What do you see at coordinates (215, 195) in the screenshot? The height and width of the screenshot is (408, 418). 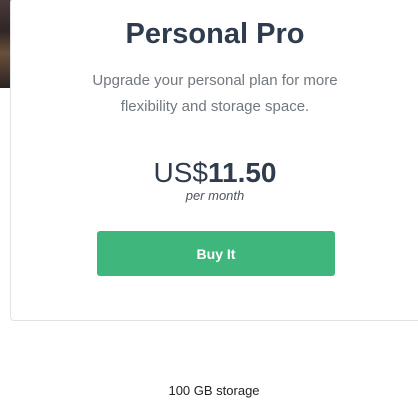 I see `price-period: per month` at bounding box center [215, 195].